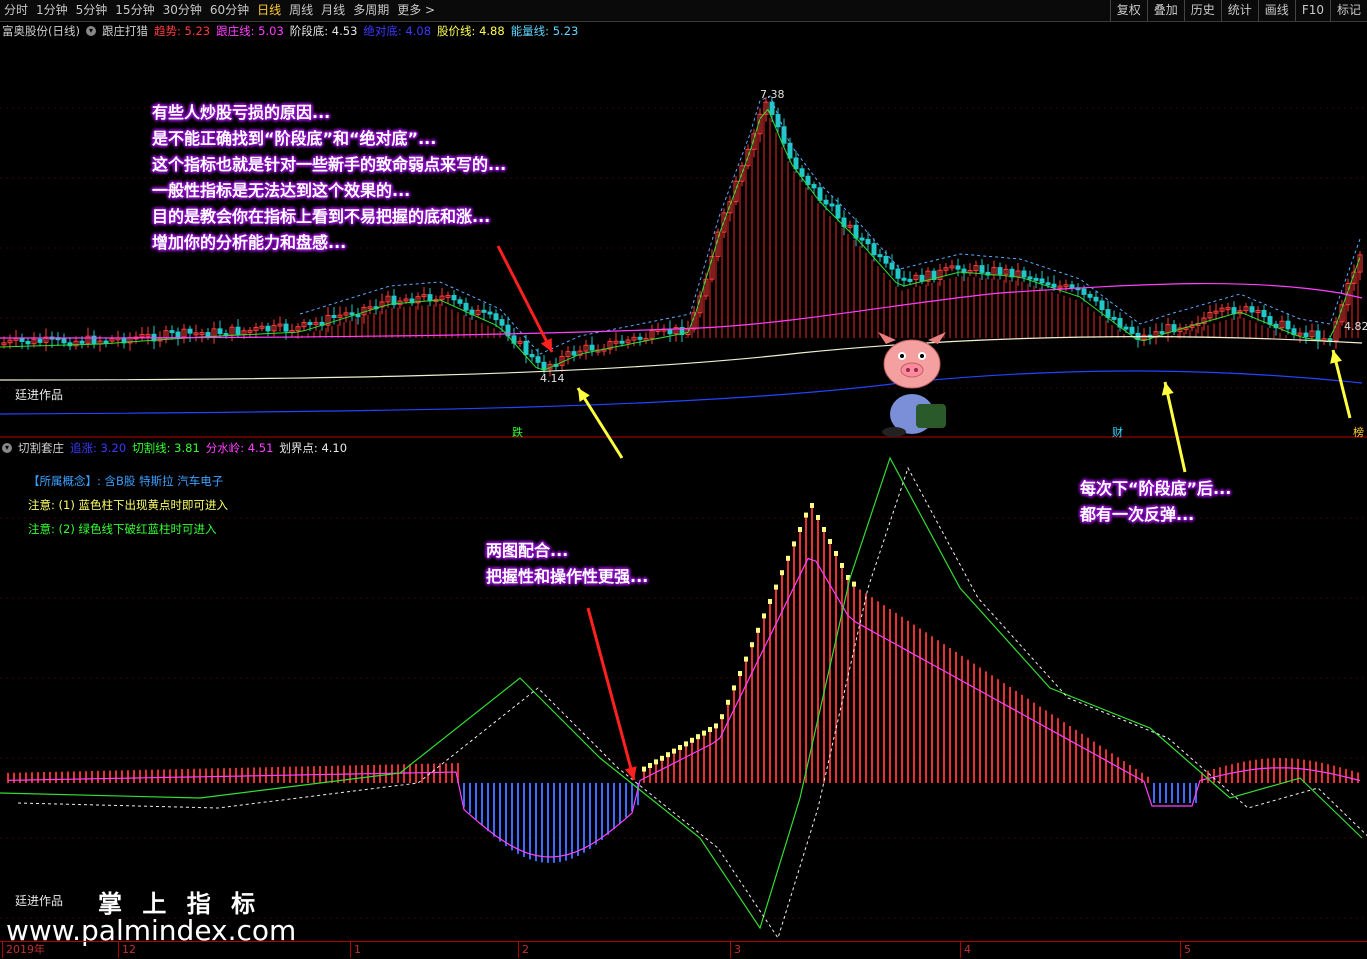  Describe the element at coordinates (41, 448) in the screenshot. I see `bottom-indicator-name: 切割套庄` at that location.